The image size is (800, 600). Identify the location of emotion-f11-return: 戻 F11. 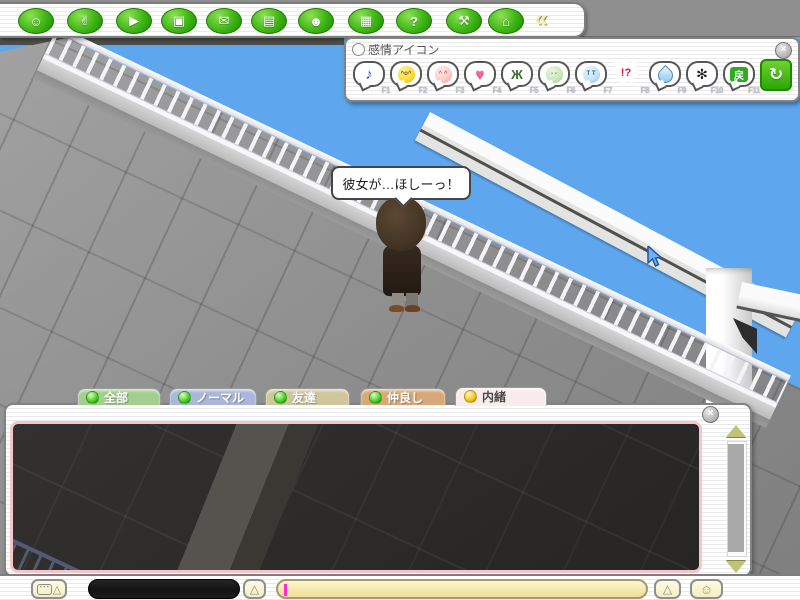
(741, 78).